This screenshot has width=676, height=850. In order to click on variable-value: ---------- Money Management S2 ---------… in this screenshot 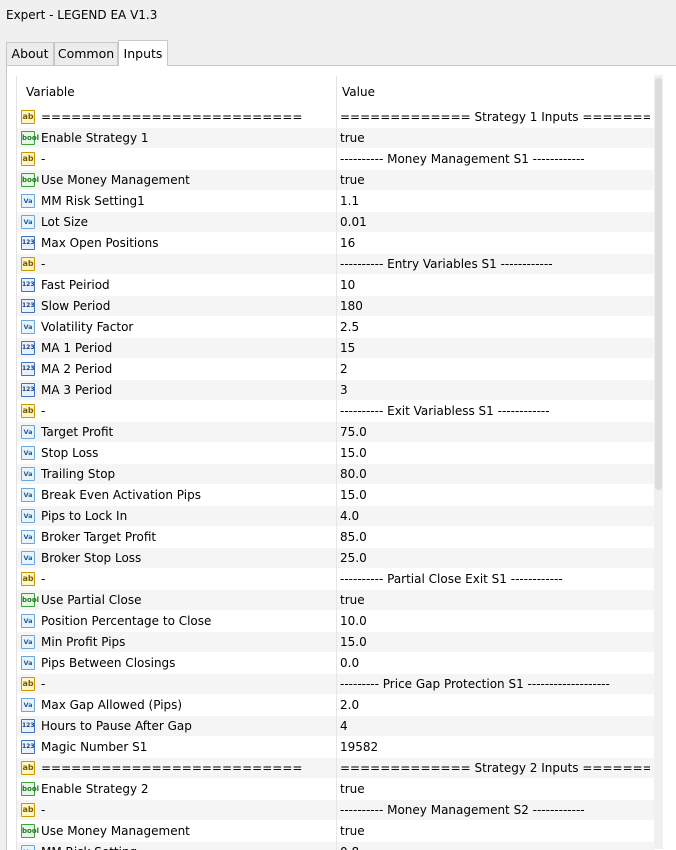, I will do `click(495, 810)`.